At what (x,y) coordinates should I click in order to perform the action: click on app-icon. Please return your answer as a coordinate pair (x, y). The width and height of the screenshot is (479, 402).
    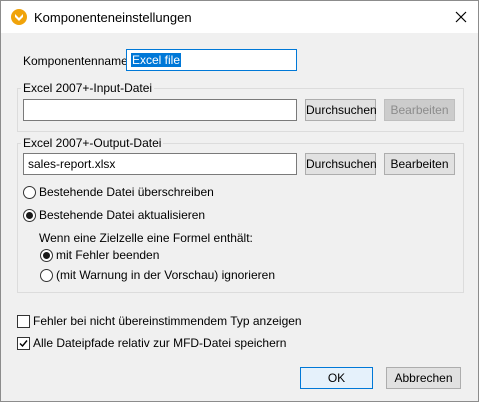
    Looking at the image, I should click on (19, 17).